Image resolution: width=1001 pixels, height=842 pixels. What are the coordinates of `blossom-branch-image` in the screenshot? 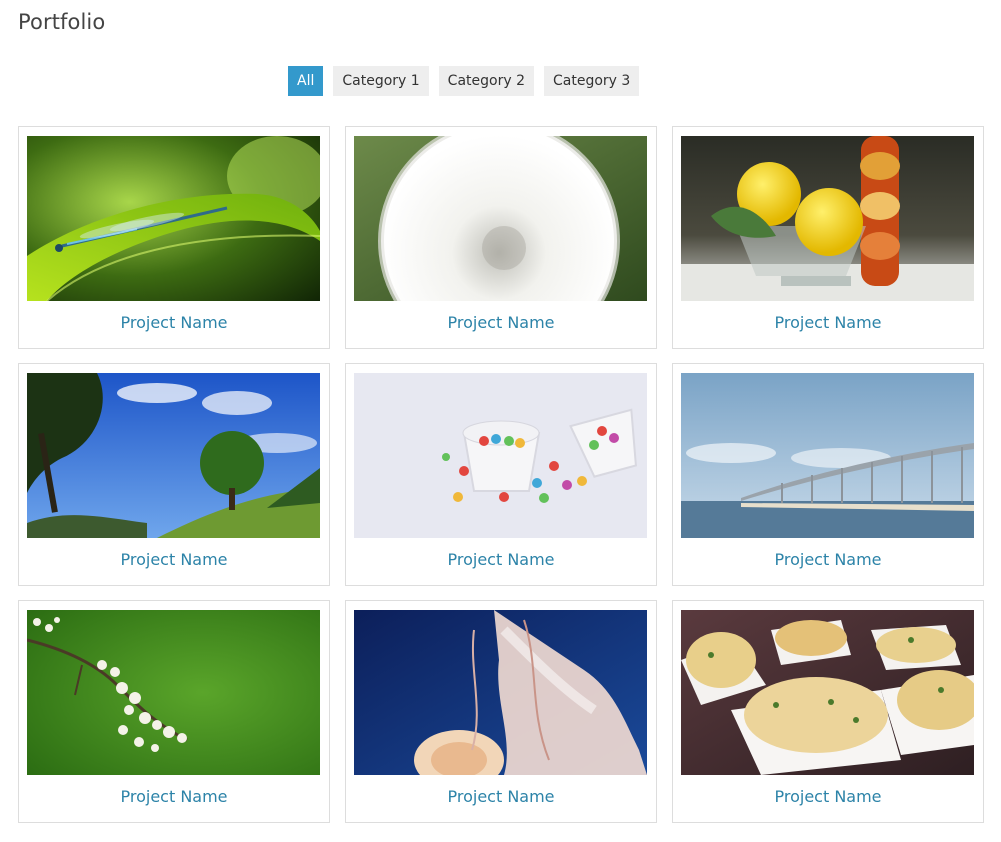 It's located at (173, 692).